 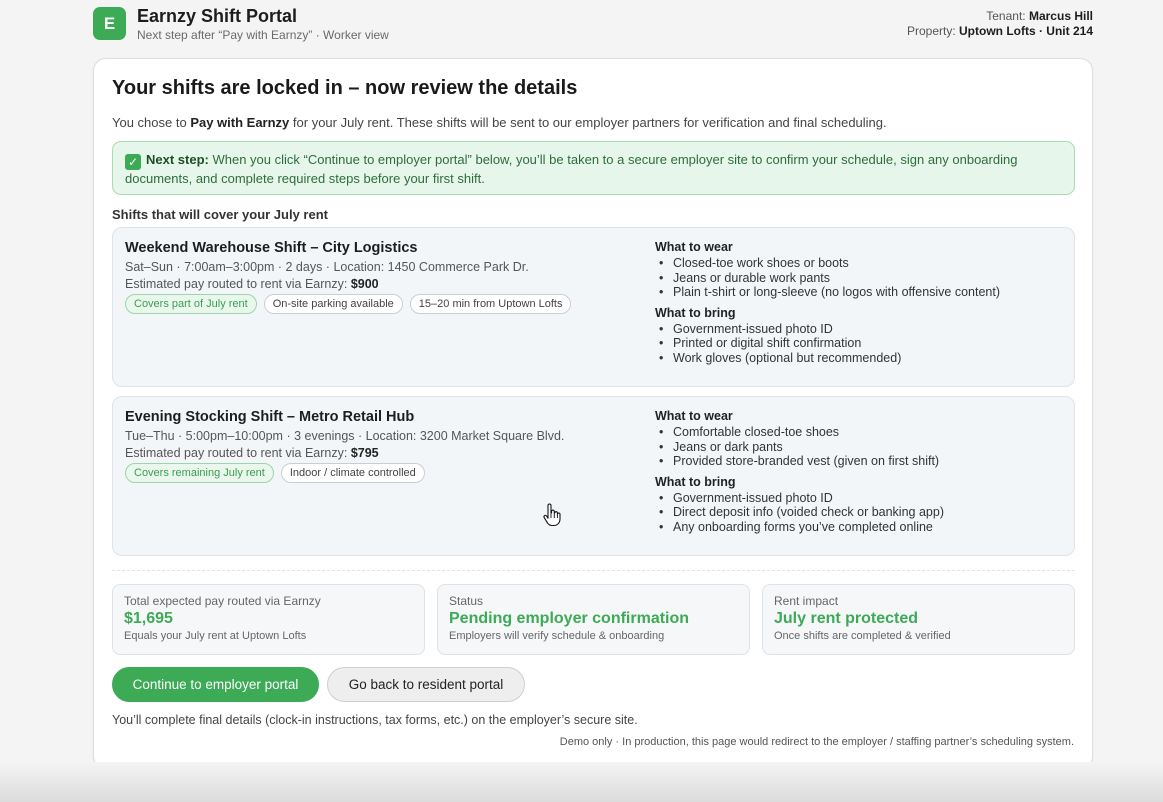 I want to click on list-item: Jeans or durable work pants, so click(x=860, y=278).